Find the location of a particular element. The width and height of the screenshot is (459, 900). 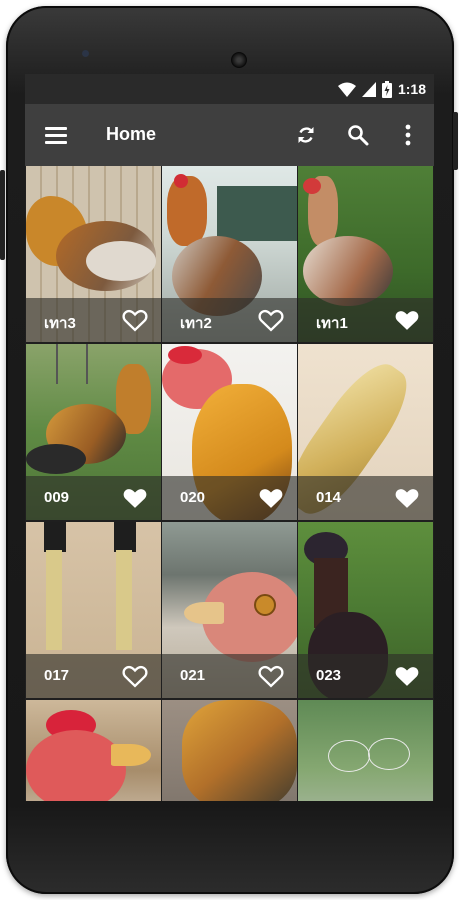

tile-caption-bar: 020 is located at coordinates (229, 498).